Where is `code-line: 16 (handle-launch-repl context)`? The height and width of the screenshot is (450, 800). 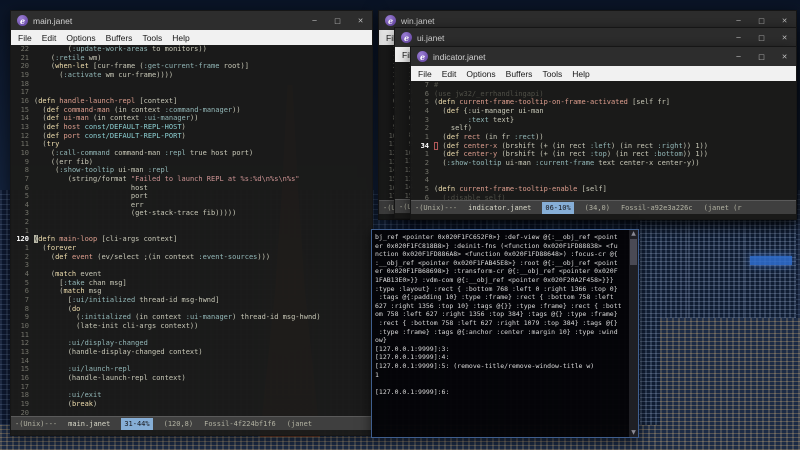 code-line: 16 (handle-launch-repl context) is located at coordinates (191, 378).